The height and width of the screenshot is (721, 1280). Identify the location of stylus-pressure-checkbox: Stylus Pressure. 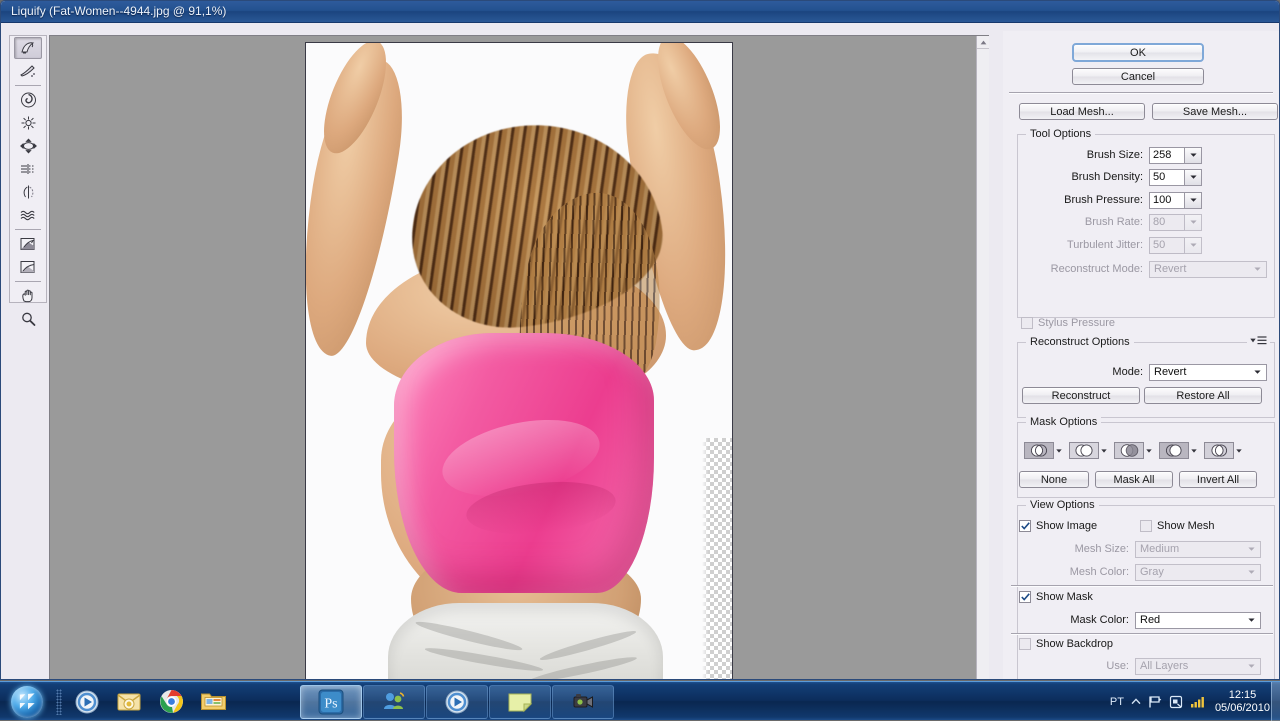
(1068, 323).